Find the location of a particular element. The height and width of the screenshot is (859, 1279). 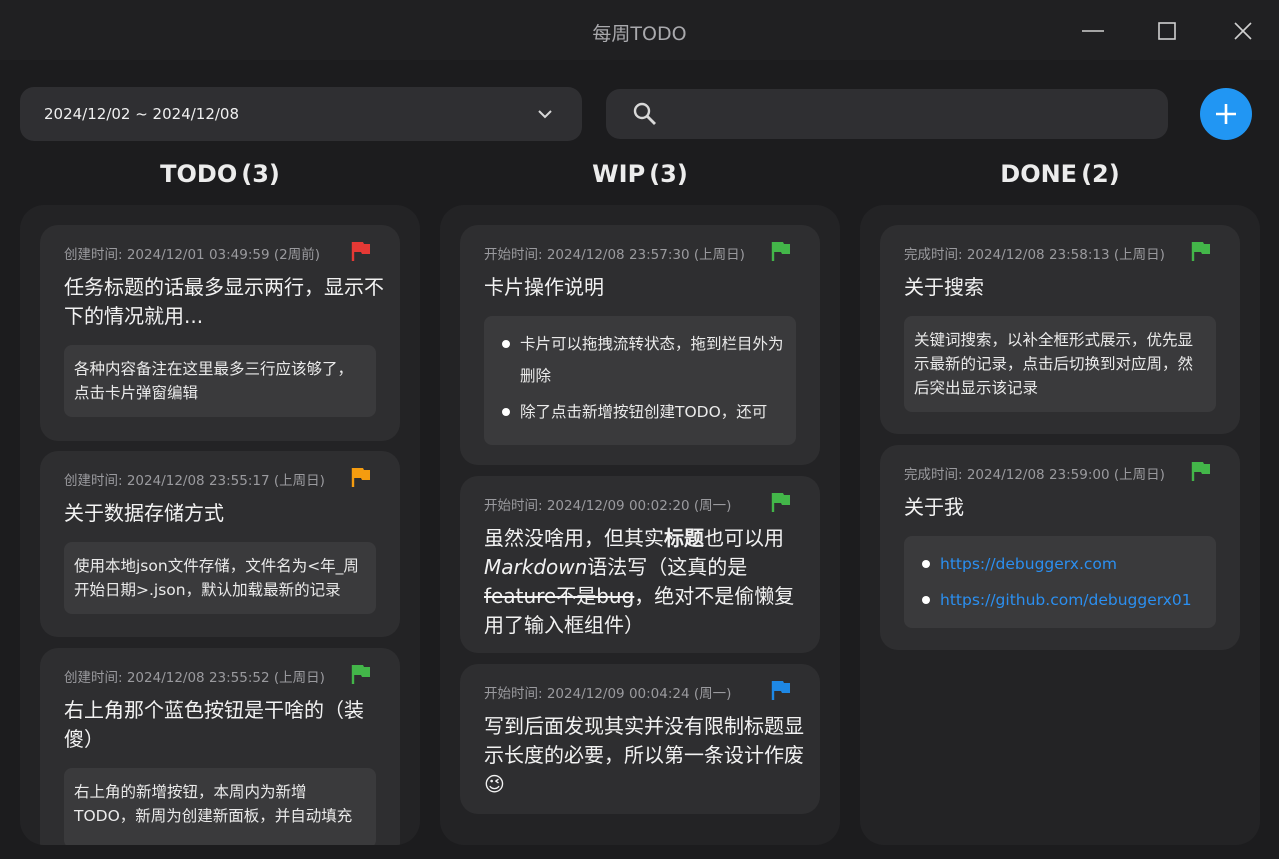

column-header-wip: WIP (3) is located at coordinates (640, 174).